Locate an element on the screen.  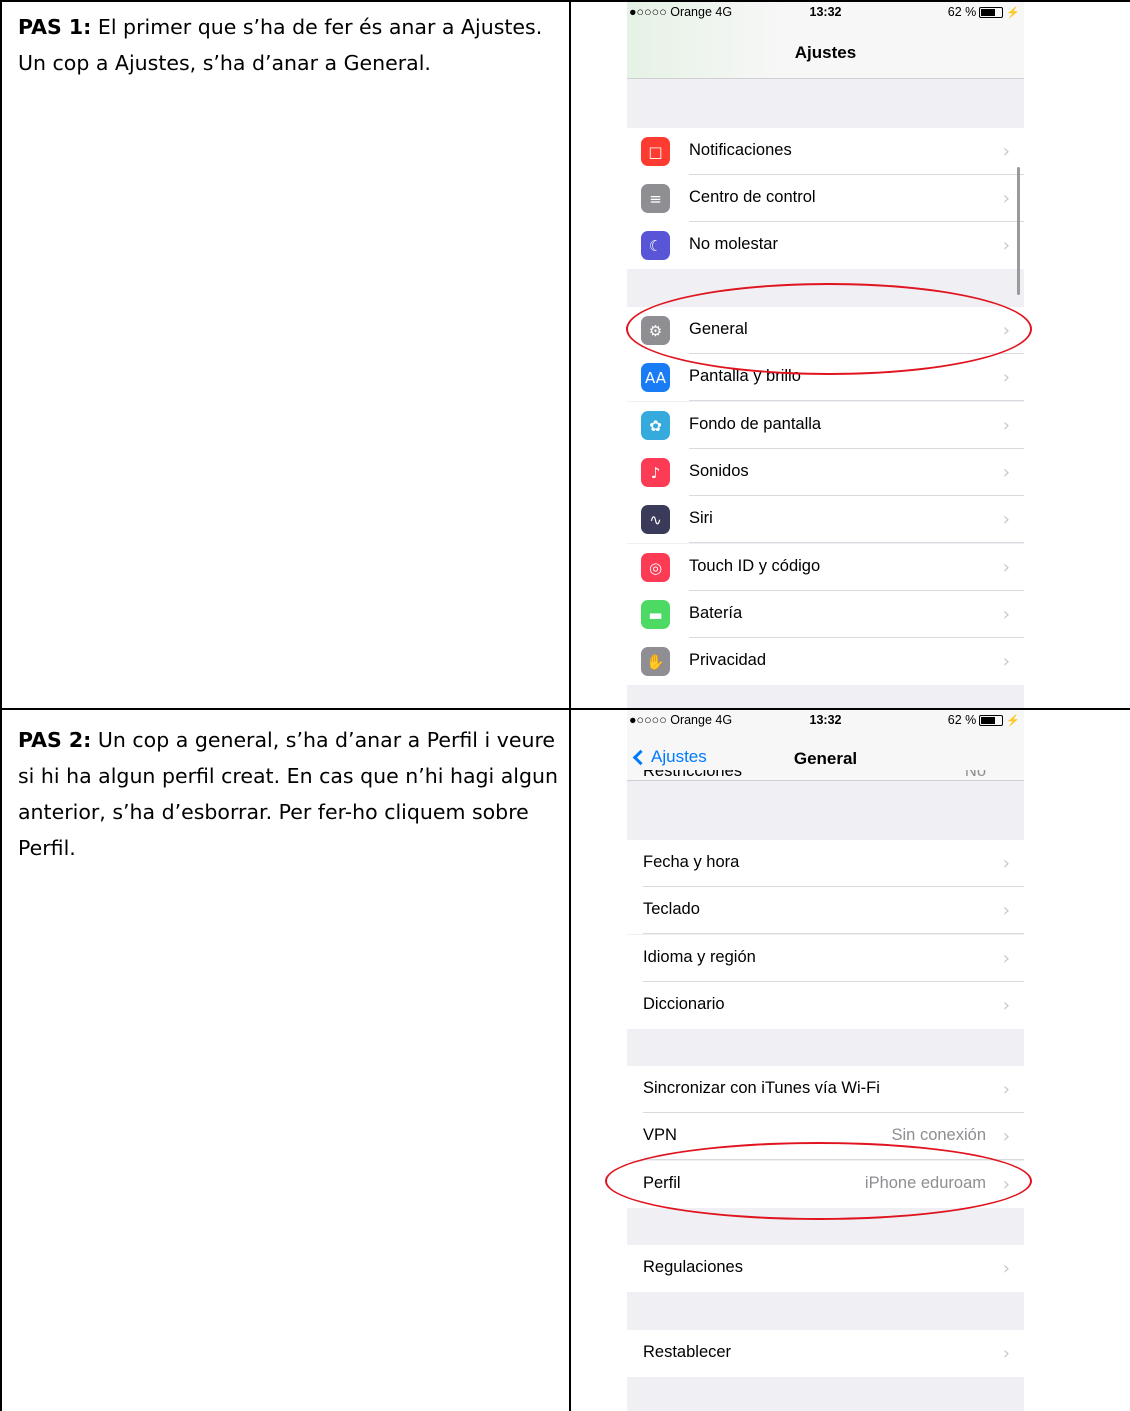
moon-icon: ☾ is located at coordinates (655, 245).